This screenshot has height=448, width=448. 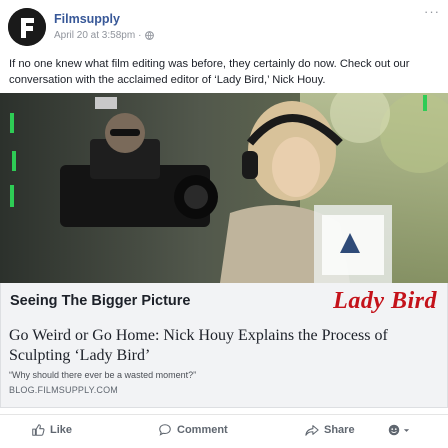 What do you see at coordinates (394, 430) in the screenshot?
I see `reaction-picker-icon` at bounding box center [394, 430].